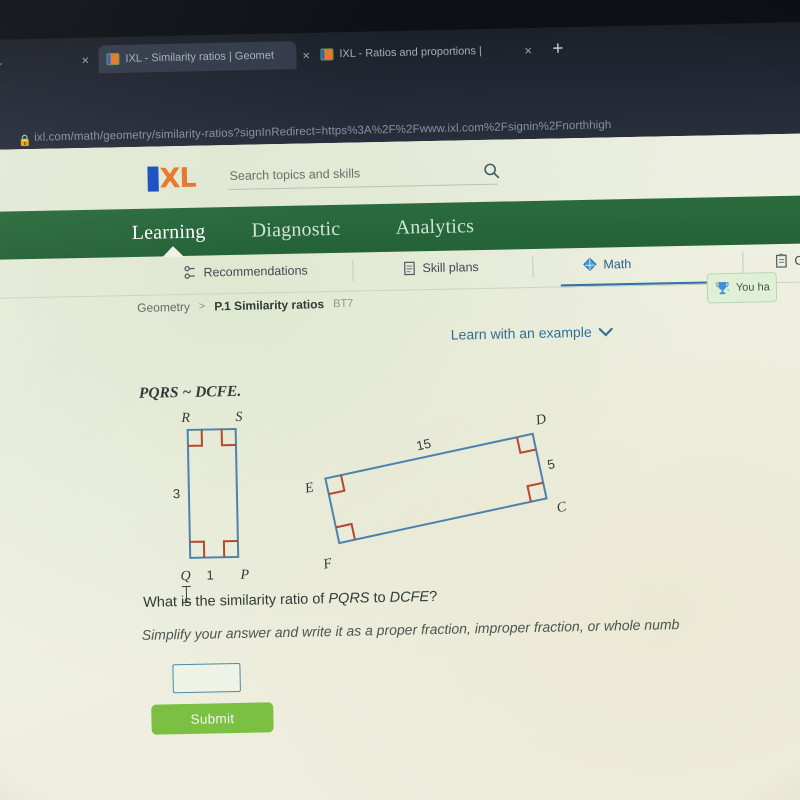 This screenshot has height=800, width=800. I want to click on submit-button: Submit, so click(212, 718).